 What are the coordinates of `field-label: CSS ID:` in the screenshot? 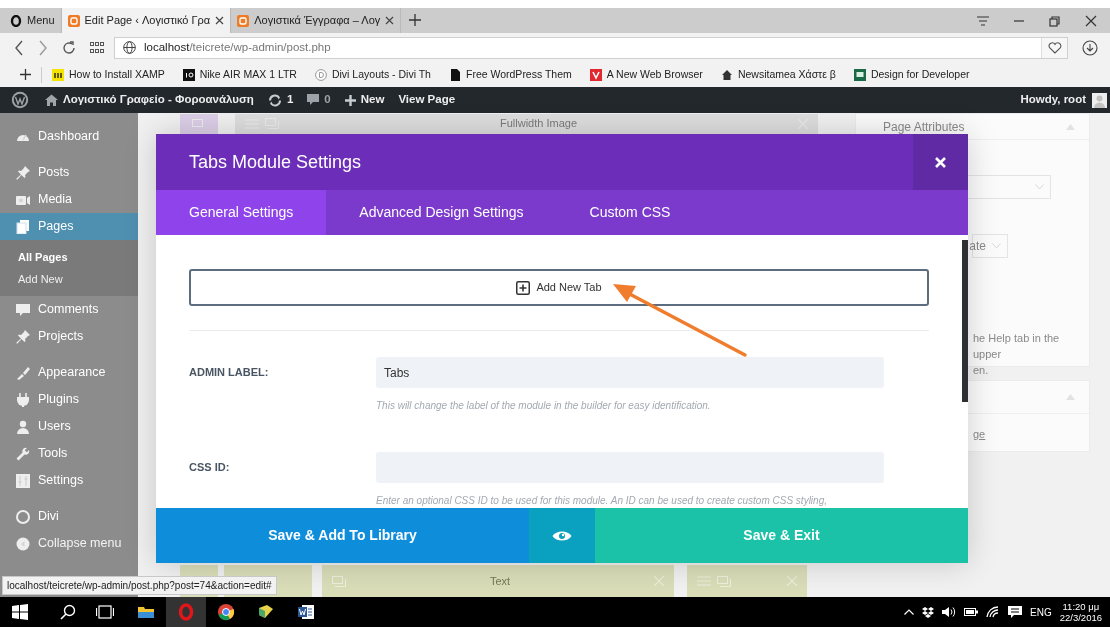 It's located at (210, 468).